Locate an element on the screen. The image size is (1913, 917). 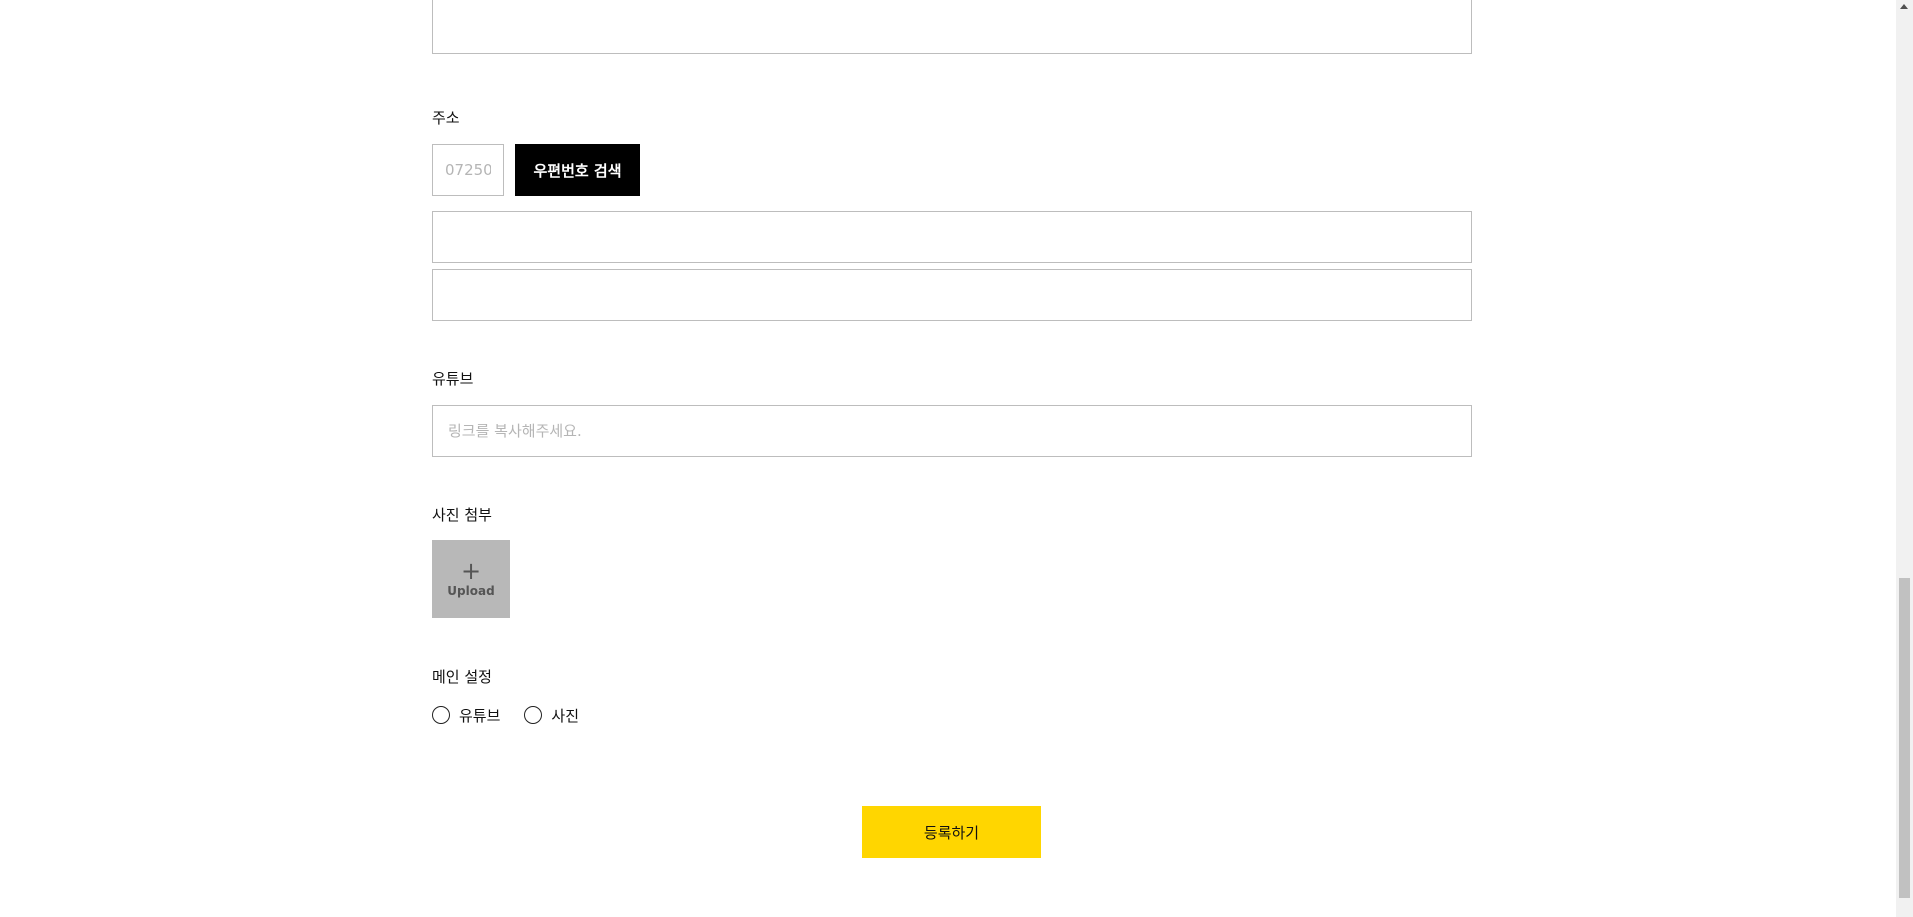
previous-field-input is located at coordinates (952, 27).